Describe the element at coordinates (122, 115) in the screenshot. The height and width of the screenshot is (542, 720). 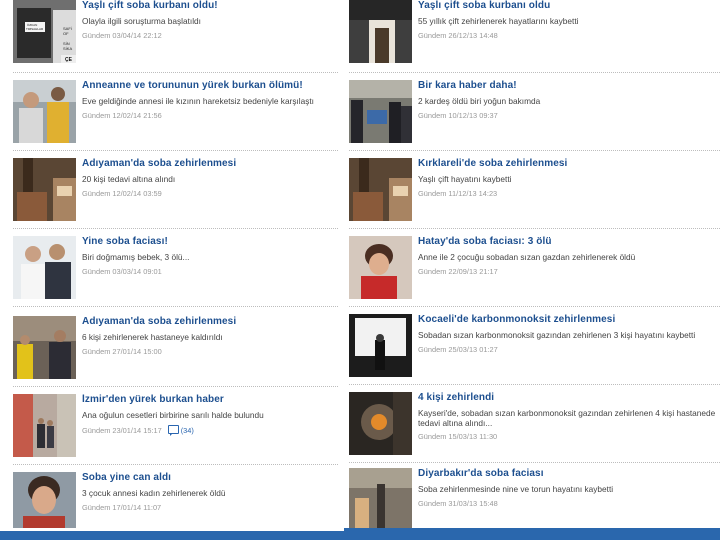
I see `news-date: Gündem 12/02/14 21:56` at that location.